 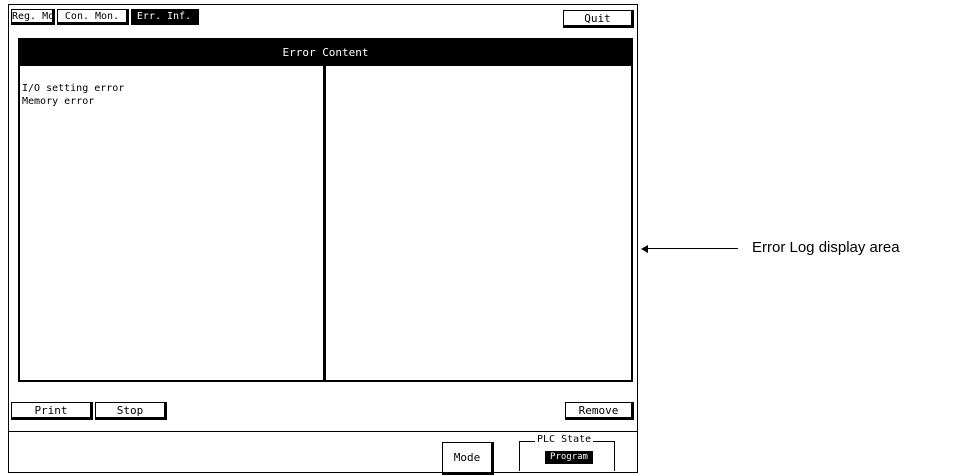 I want to click on tab-reg-mon: Reg. Mon., so click(x=33, y=17).